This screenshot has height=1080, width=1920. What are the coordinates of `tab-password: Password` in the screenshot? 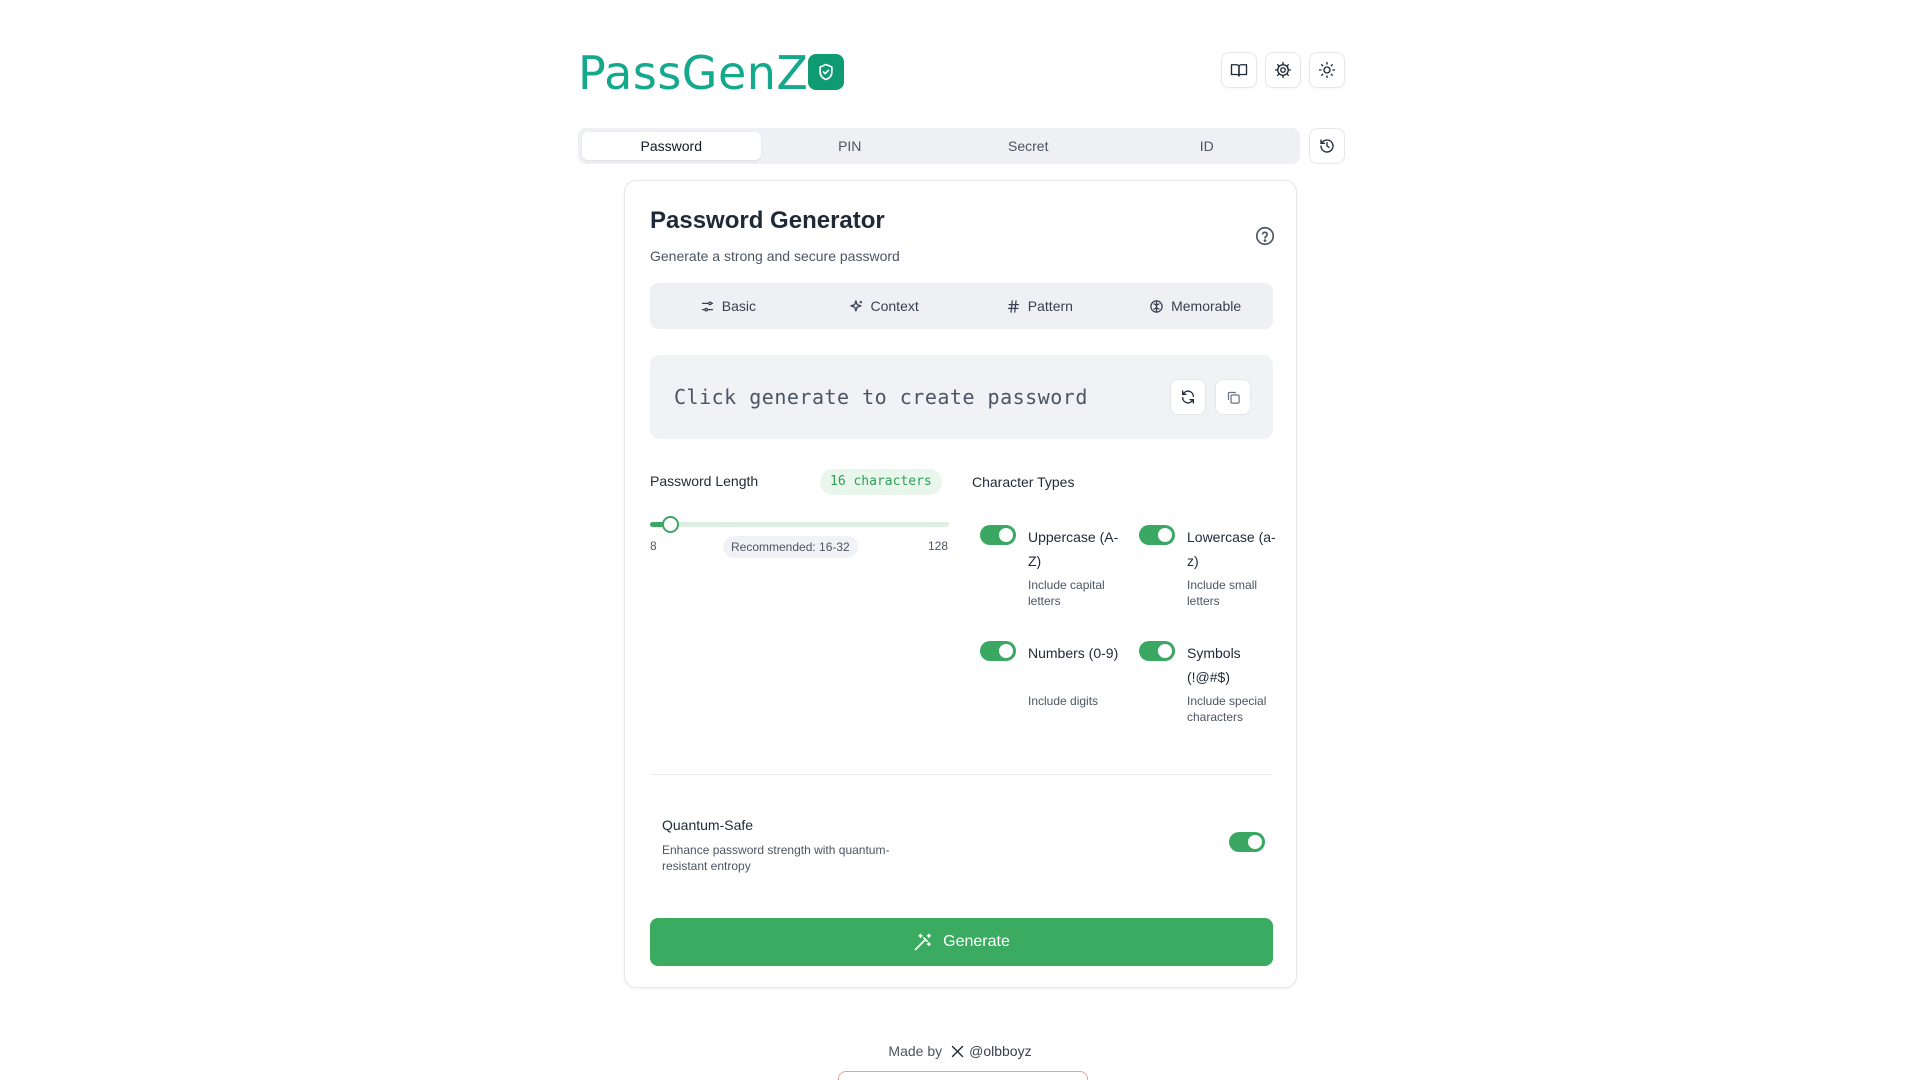 It's located at (671, 146).